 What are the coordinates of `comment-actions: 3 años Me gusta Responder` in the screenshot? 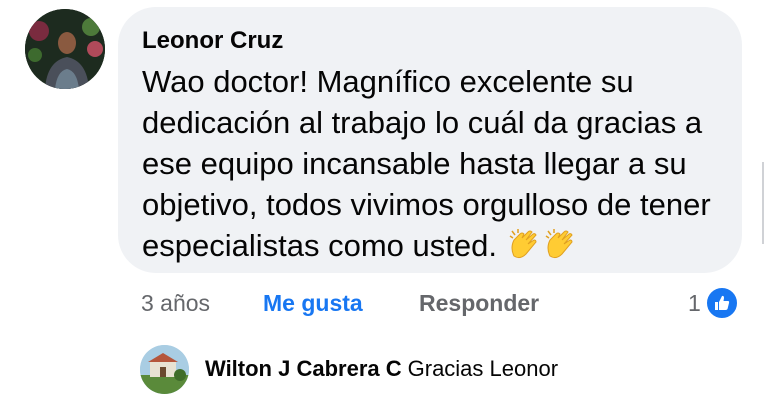 It's located at (340, 303).